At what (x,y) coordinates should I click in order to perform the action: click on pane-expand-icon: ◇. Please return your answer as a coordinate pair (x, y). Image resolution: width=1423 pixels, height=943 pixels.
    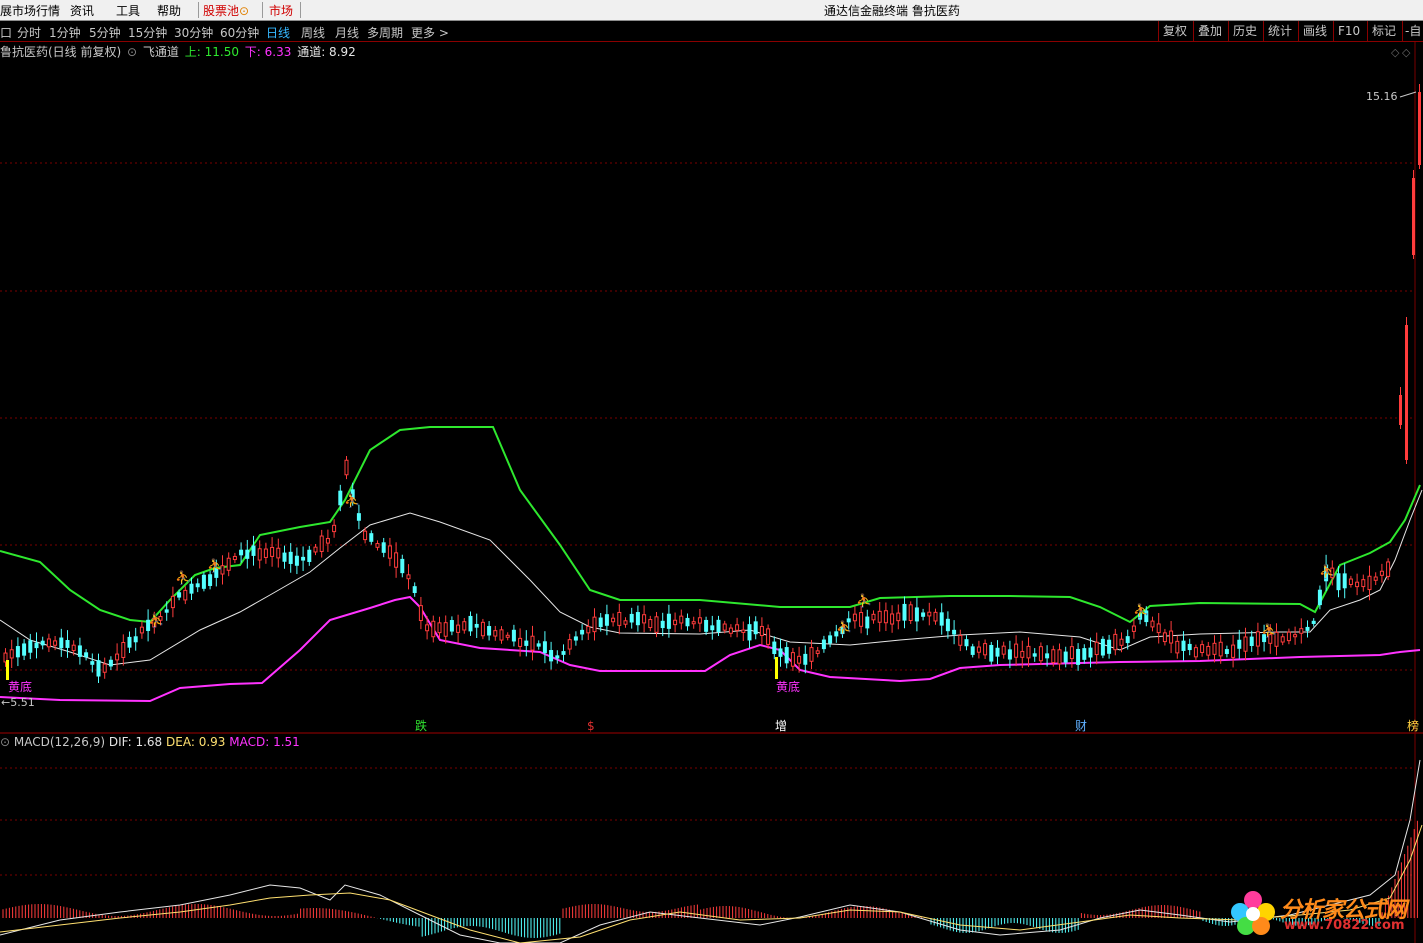
    Looking at the image, I should click on (1406, 52).